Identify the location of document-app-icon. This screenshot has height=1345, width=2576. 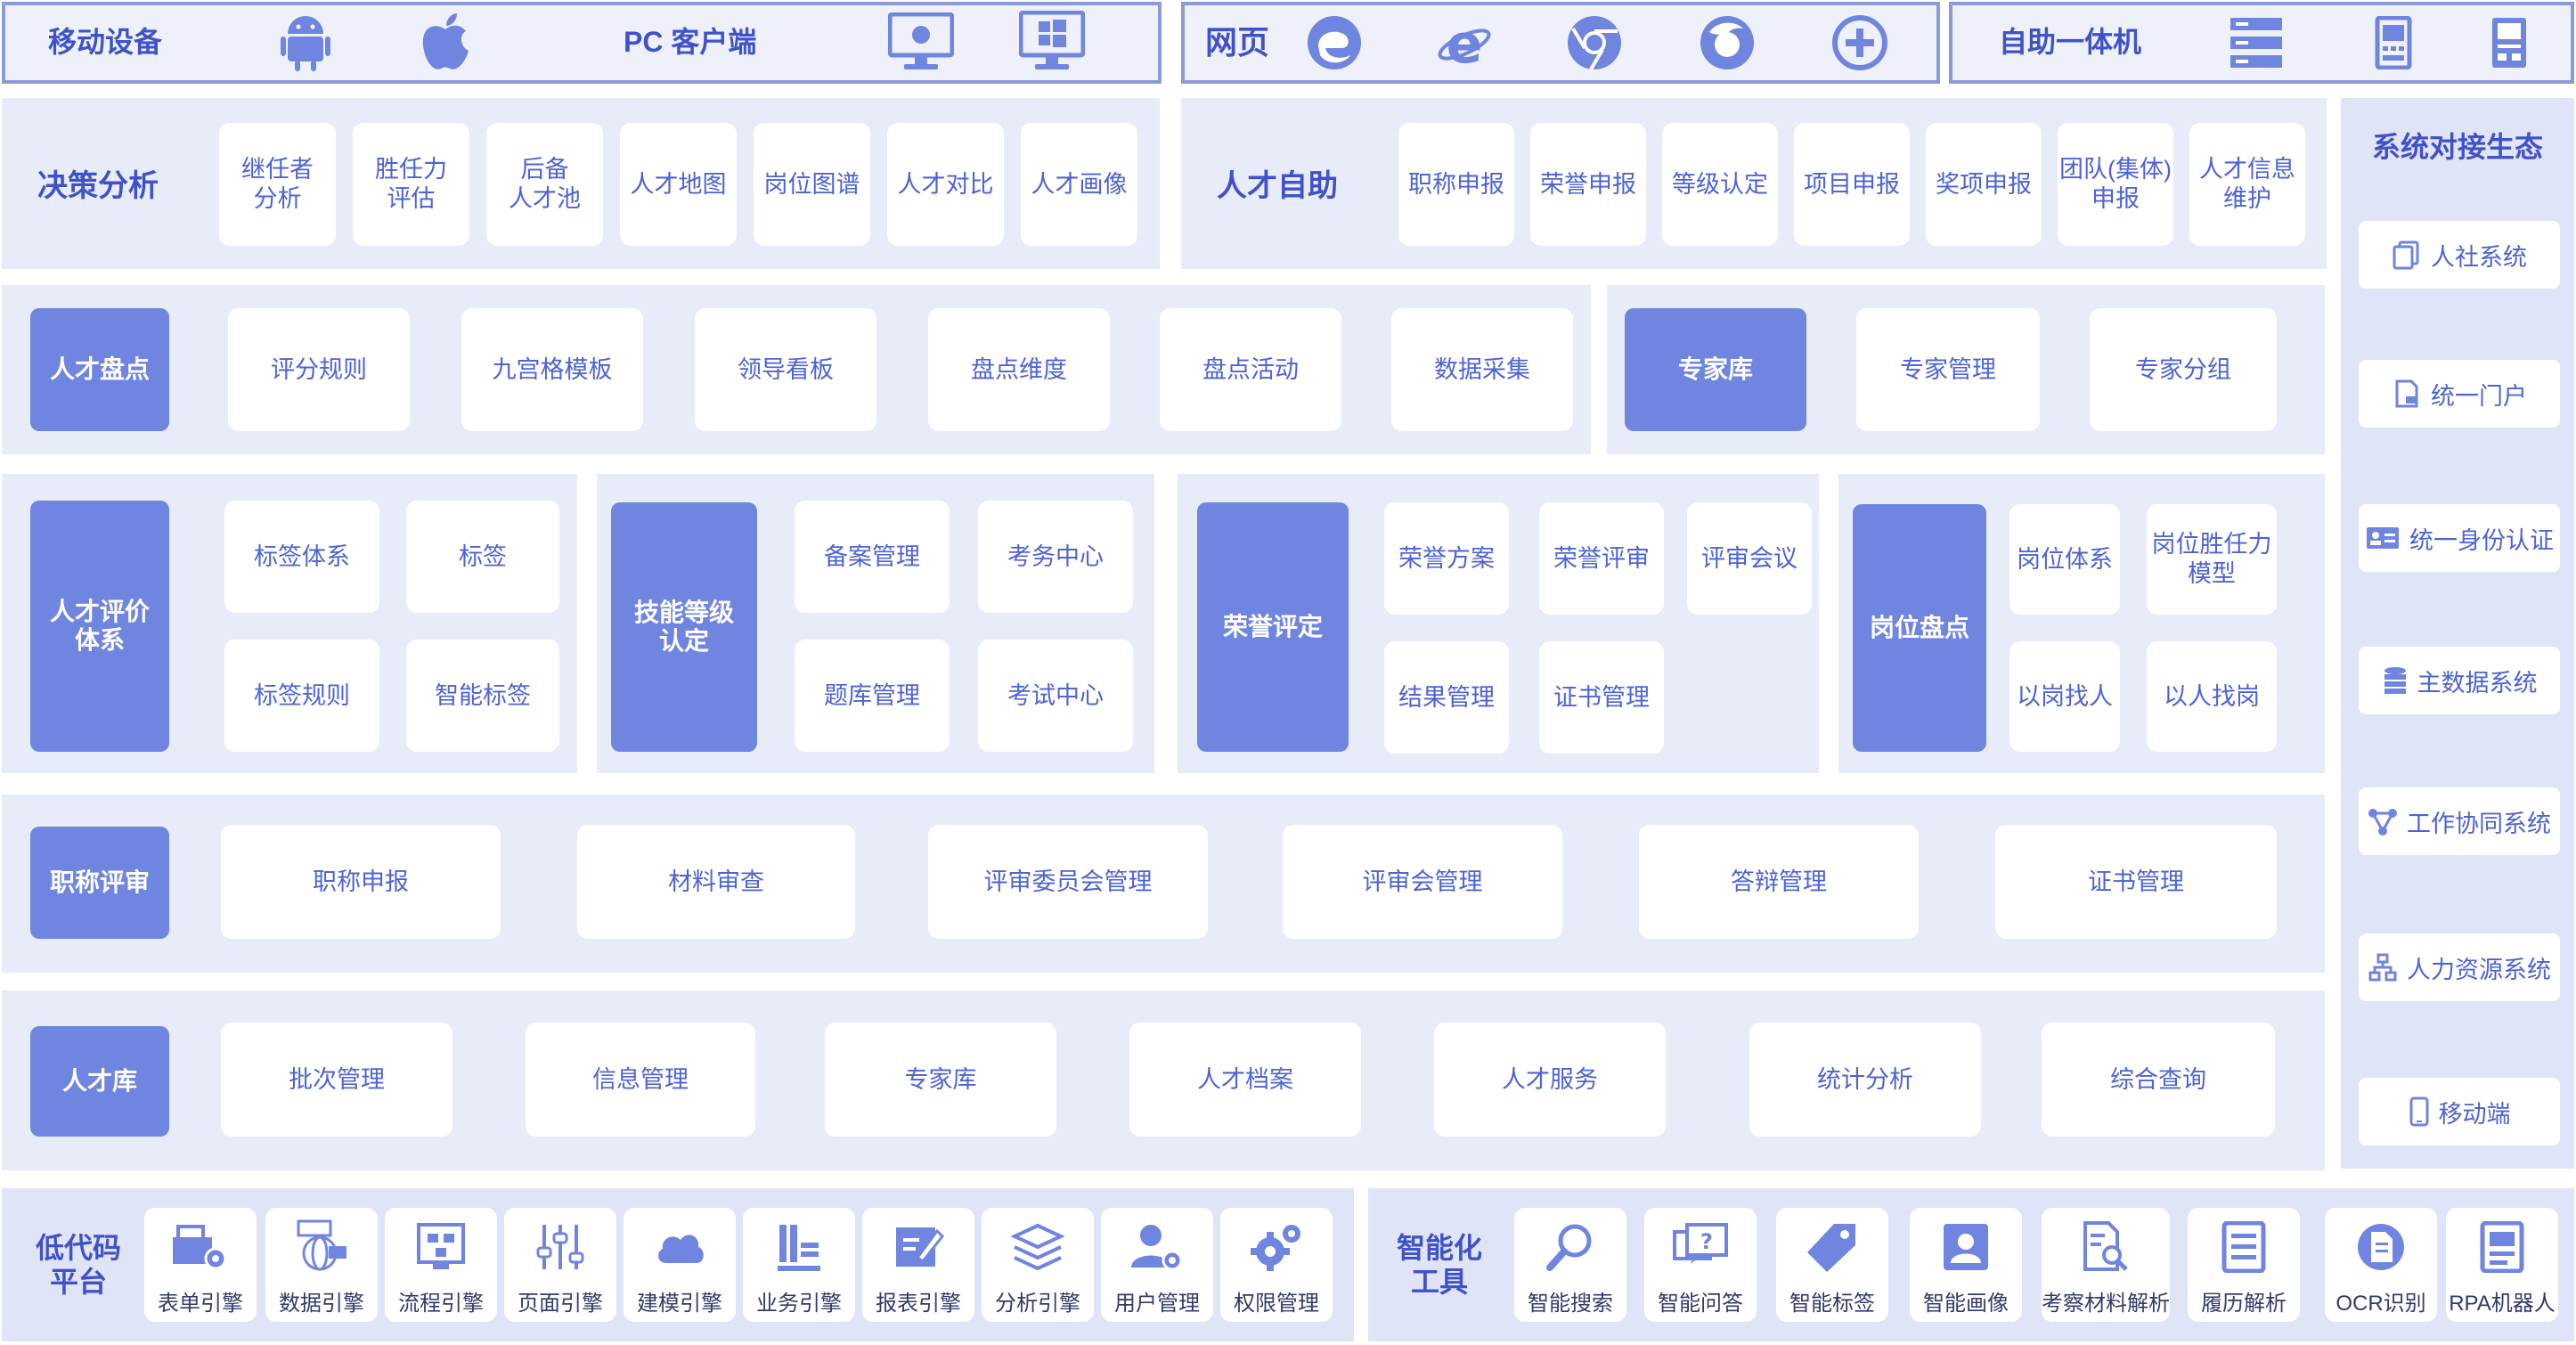
(2407, 394).